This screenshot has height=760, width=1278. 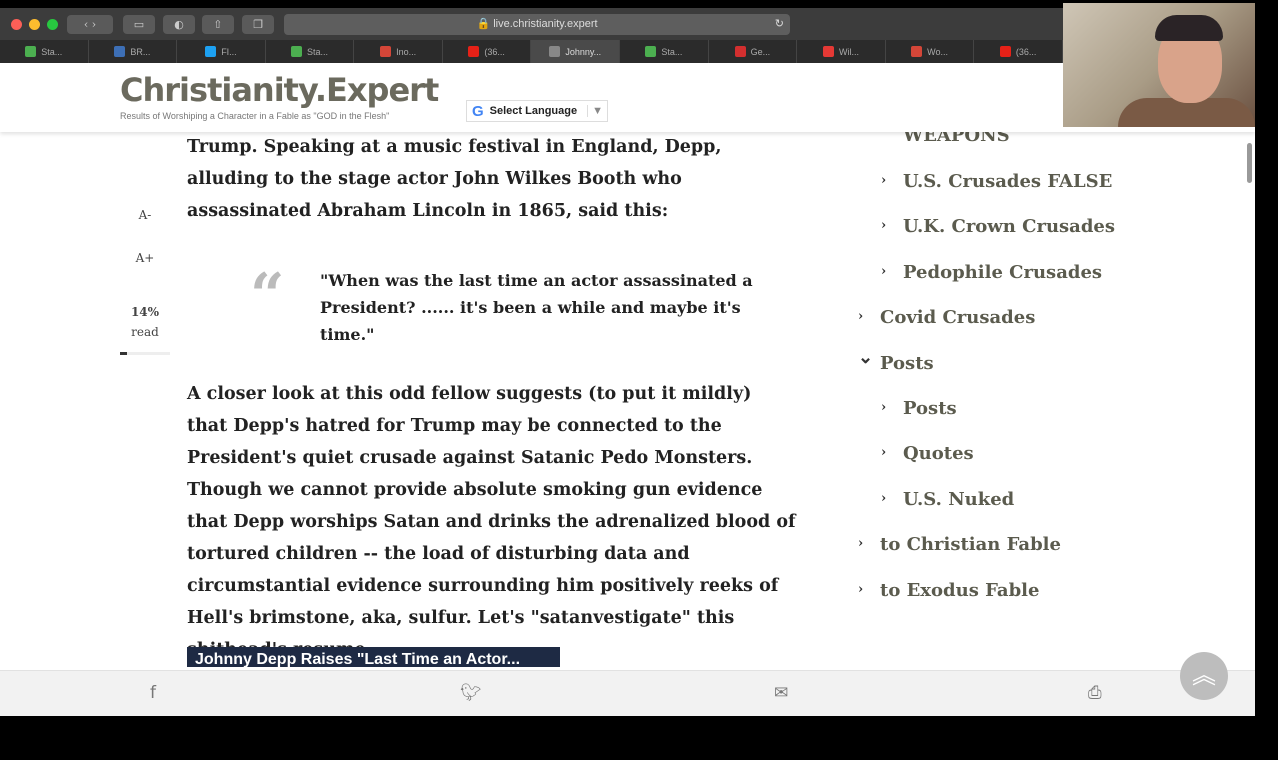 I want to click on minimize-window-button, so click(x=34, y=24).